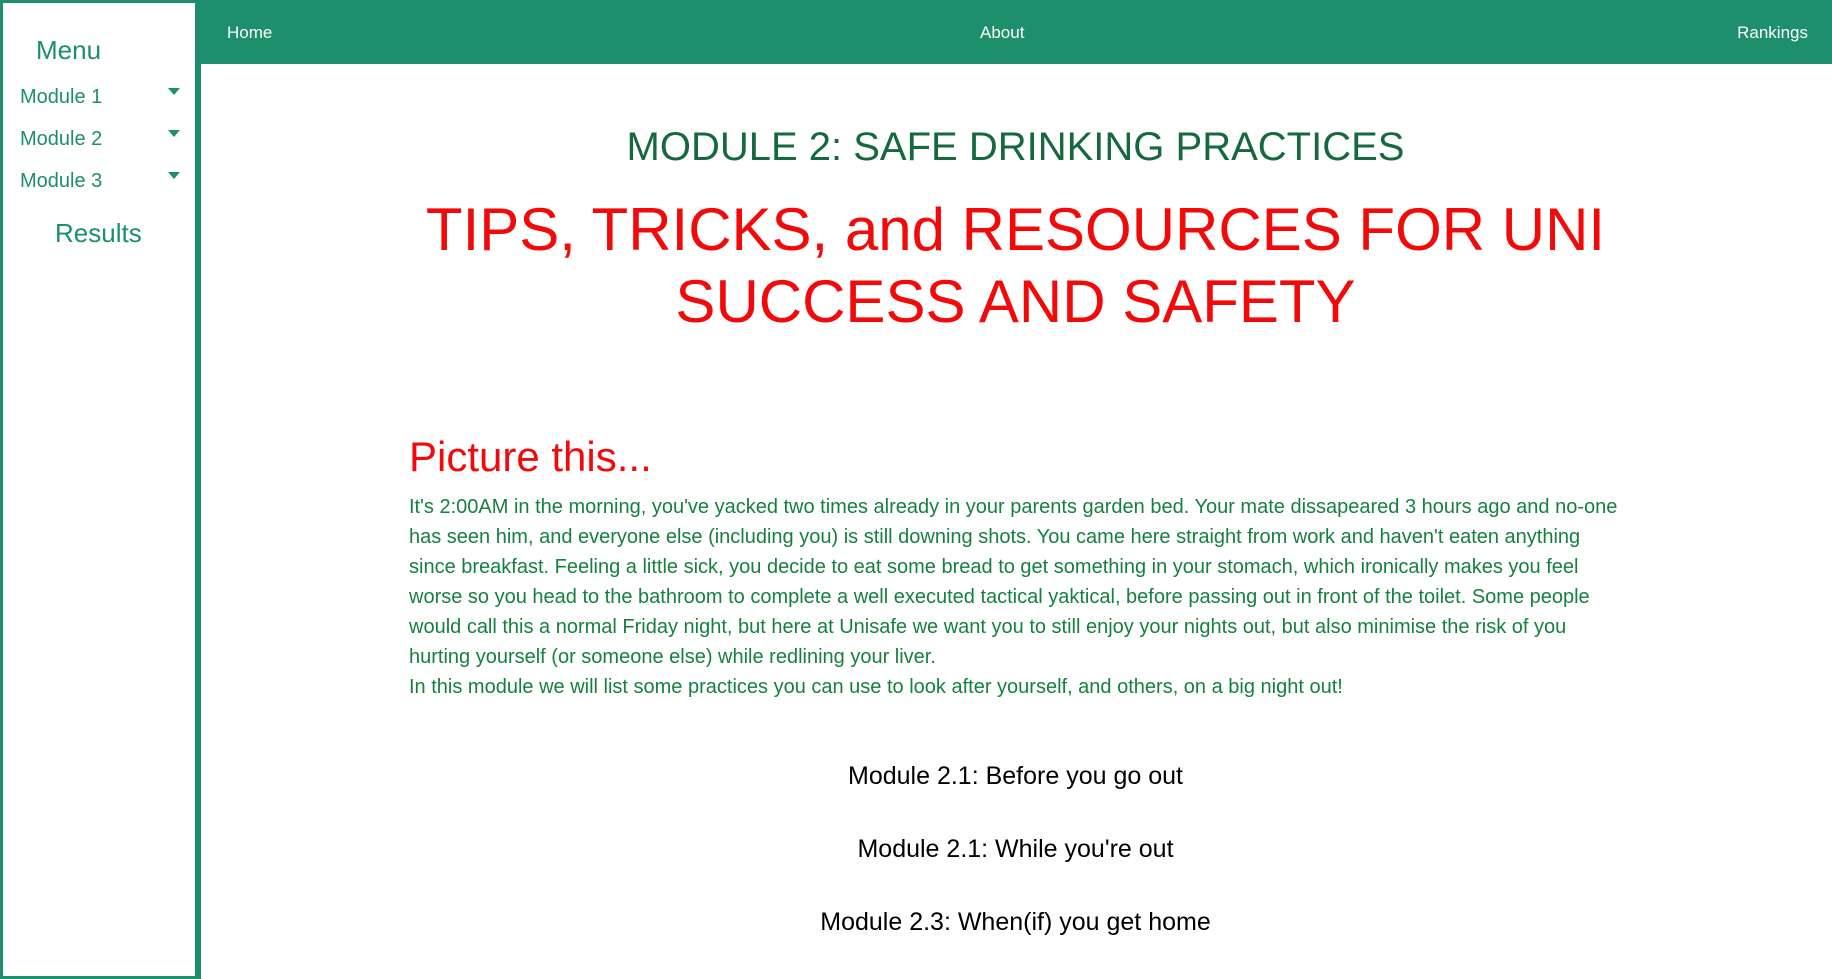 The image size is (1832, 979). I want to click on sidebar-item-module-1: Module 1, so click(102, 102).